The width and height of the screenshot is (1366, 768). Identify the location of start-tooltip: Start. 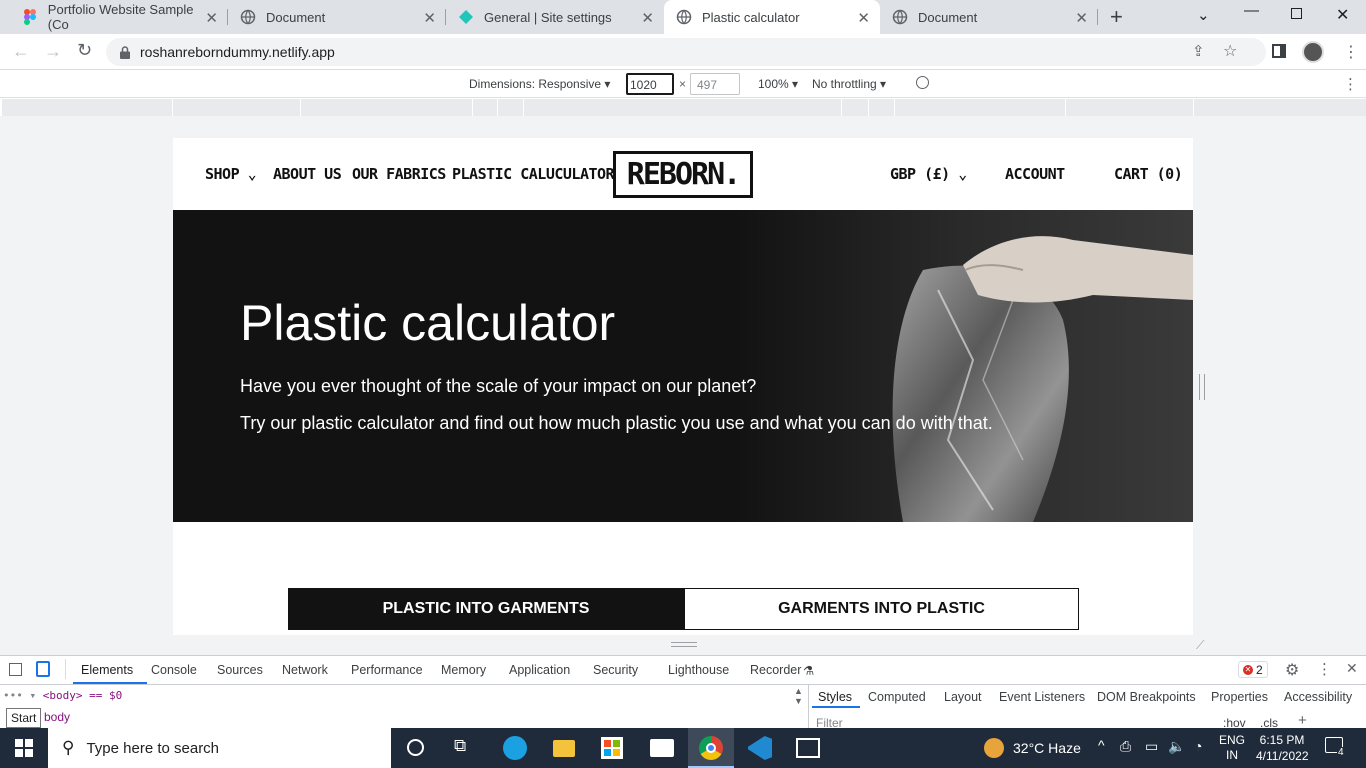
(24, 718).